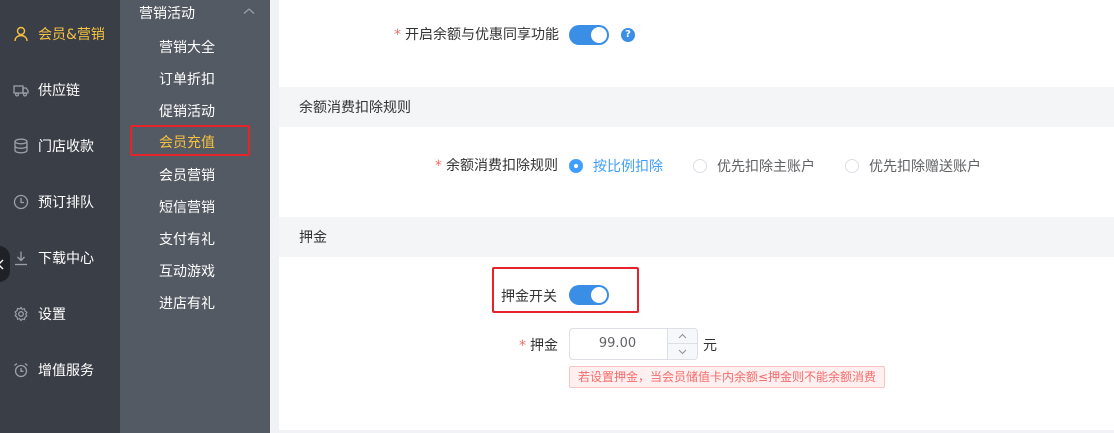  Describe the element at coordinates (617, 344) in the screenshot. I see `deposit-amount-value: 99.00` at that location.